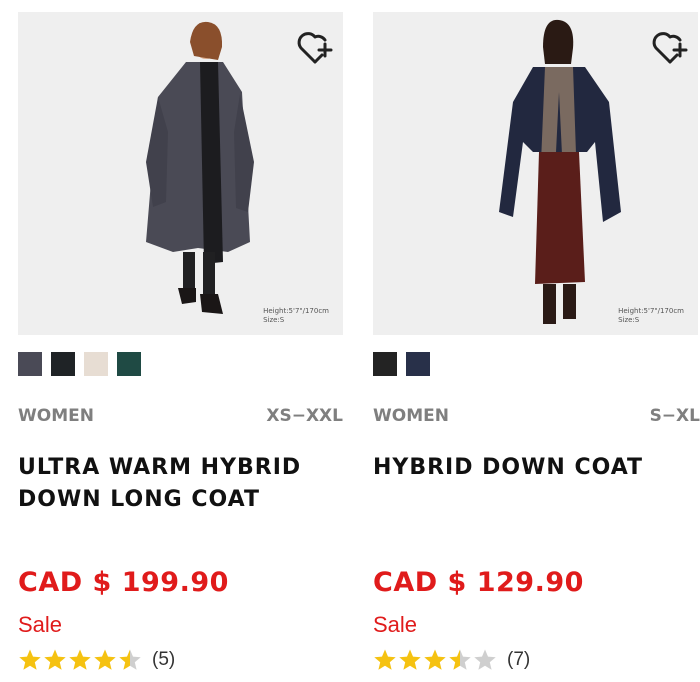 The width and height of the screenshot is (700, 682). I want to click on color-swatch-green, so click(129, 364).